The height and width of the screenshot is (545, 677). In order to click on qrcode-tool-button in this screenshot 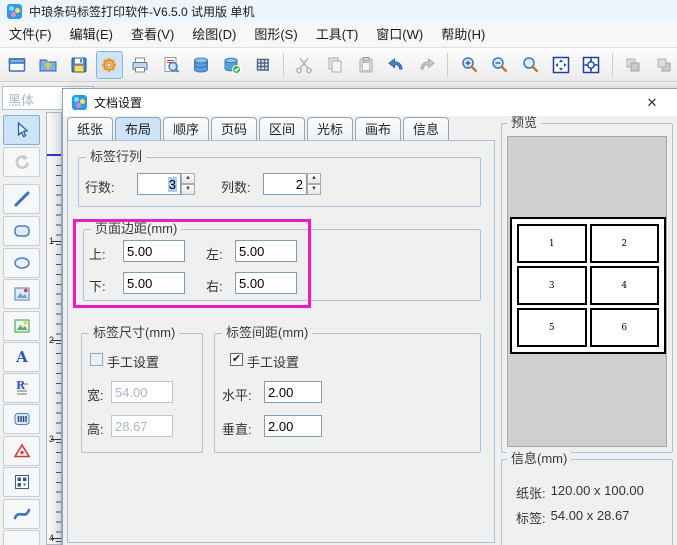, I will do `click(21, 482)`.